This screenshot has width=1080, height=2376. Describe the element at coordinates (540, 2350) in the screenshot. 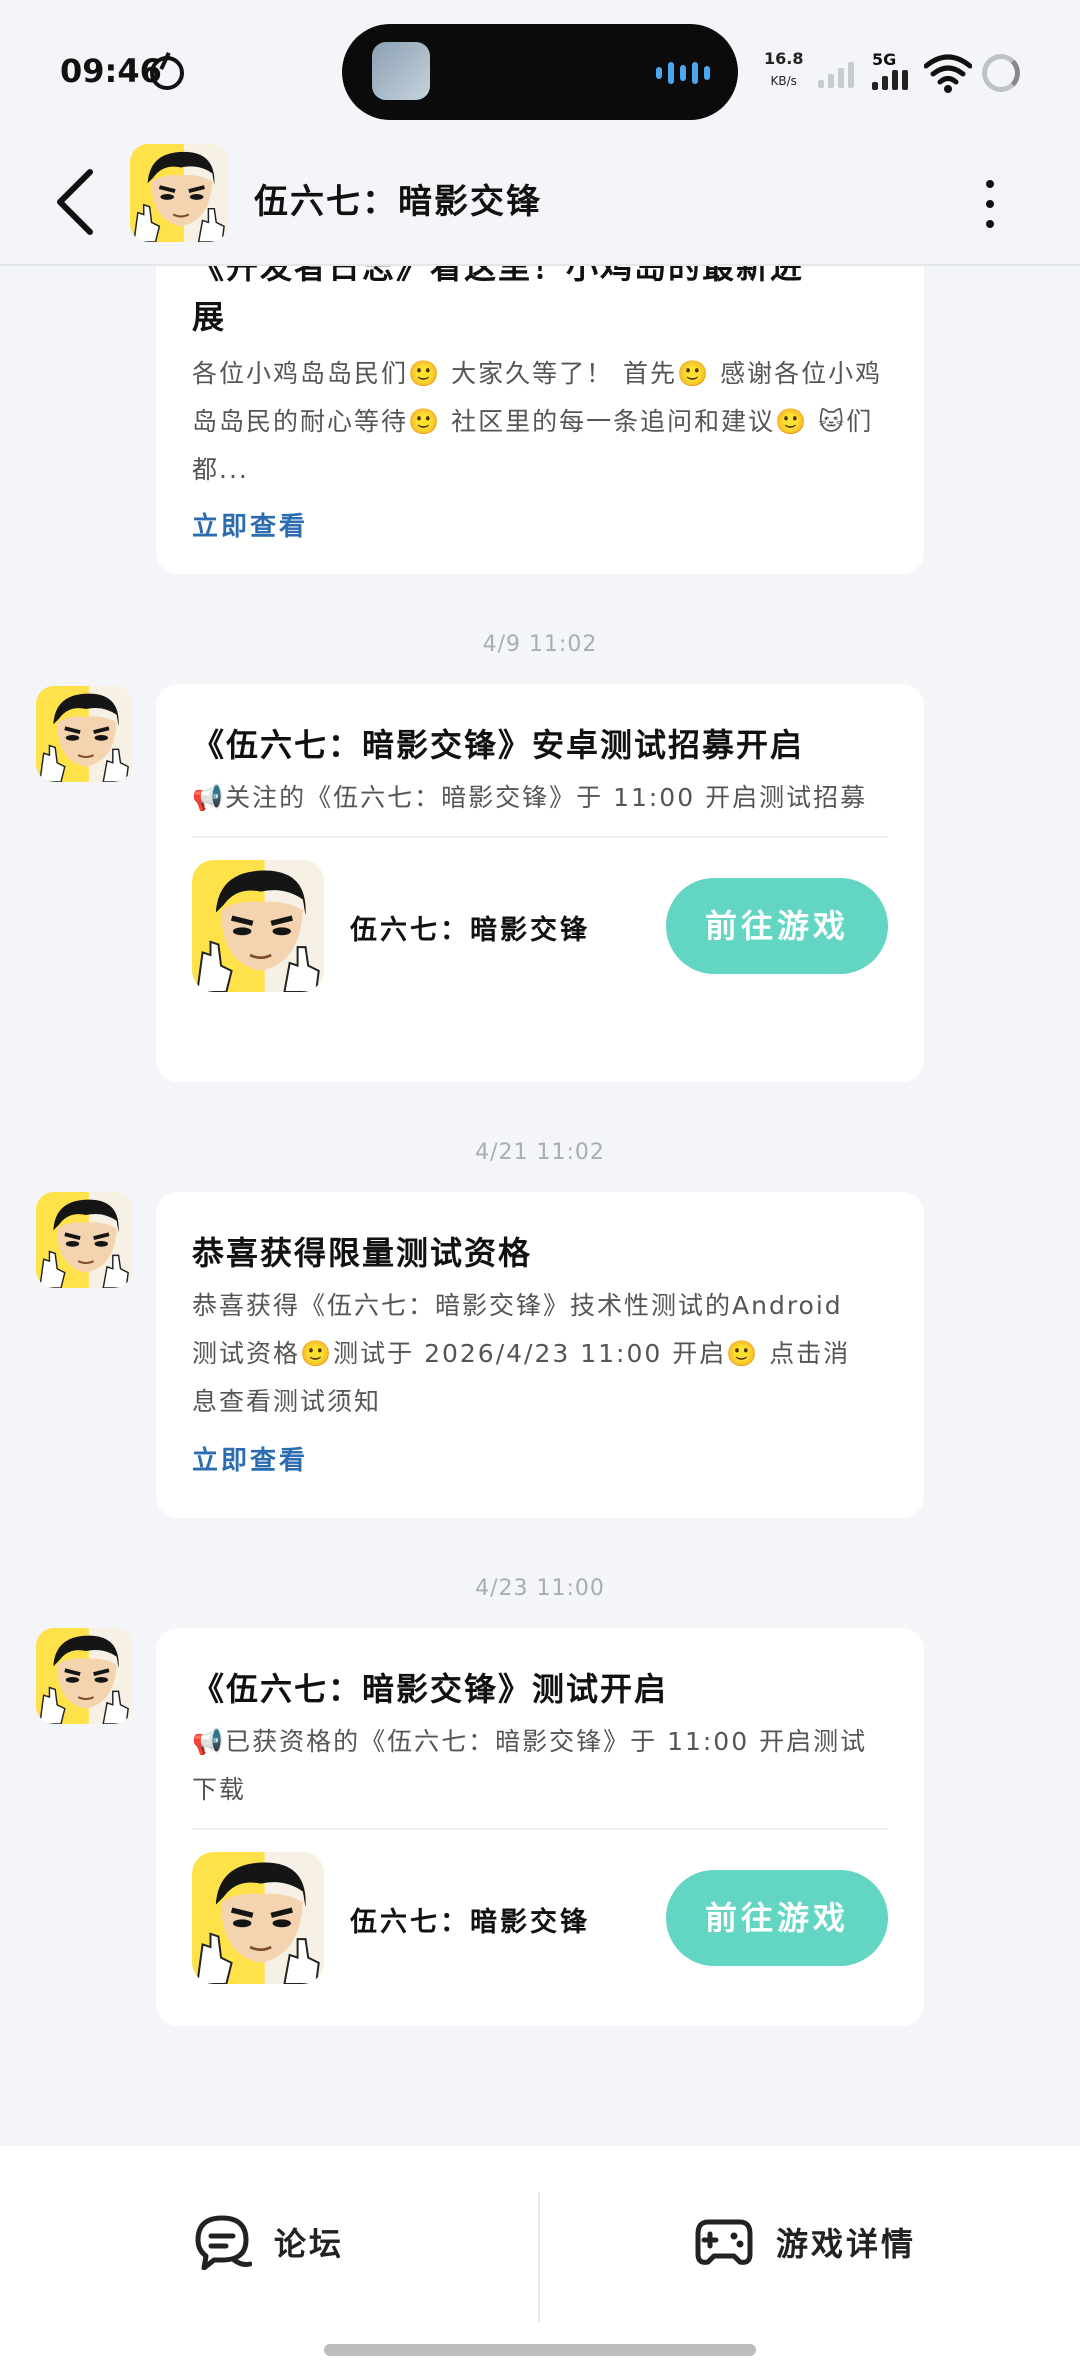

I see `home-indicator` at that location.